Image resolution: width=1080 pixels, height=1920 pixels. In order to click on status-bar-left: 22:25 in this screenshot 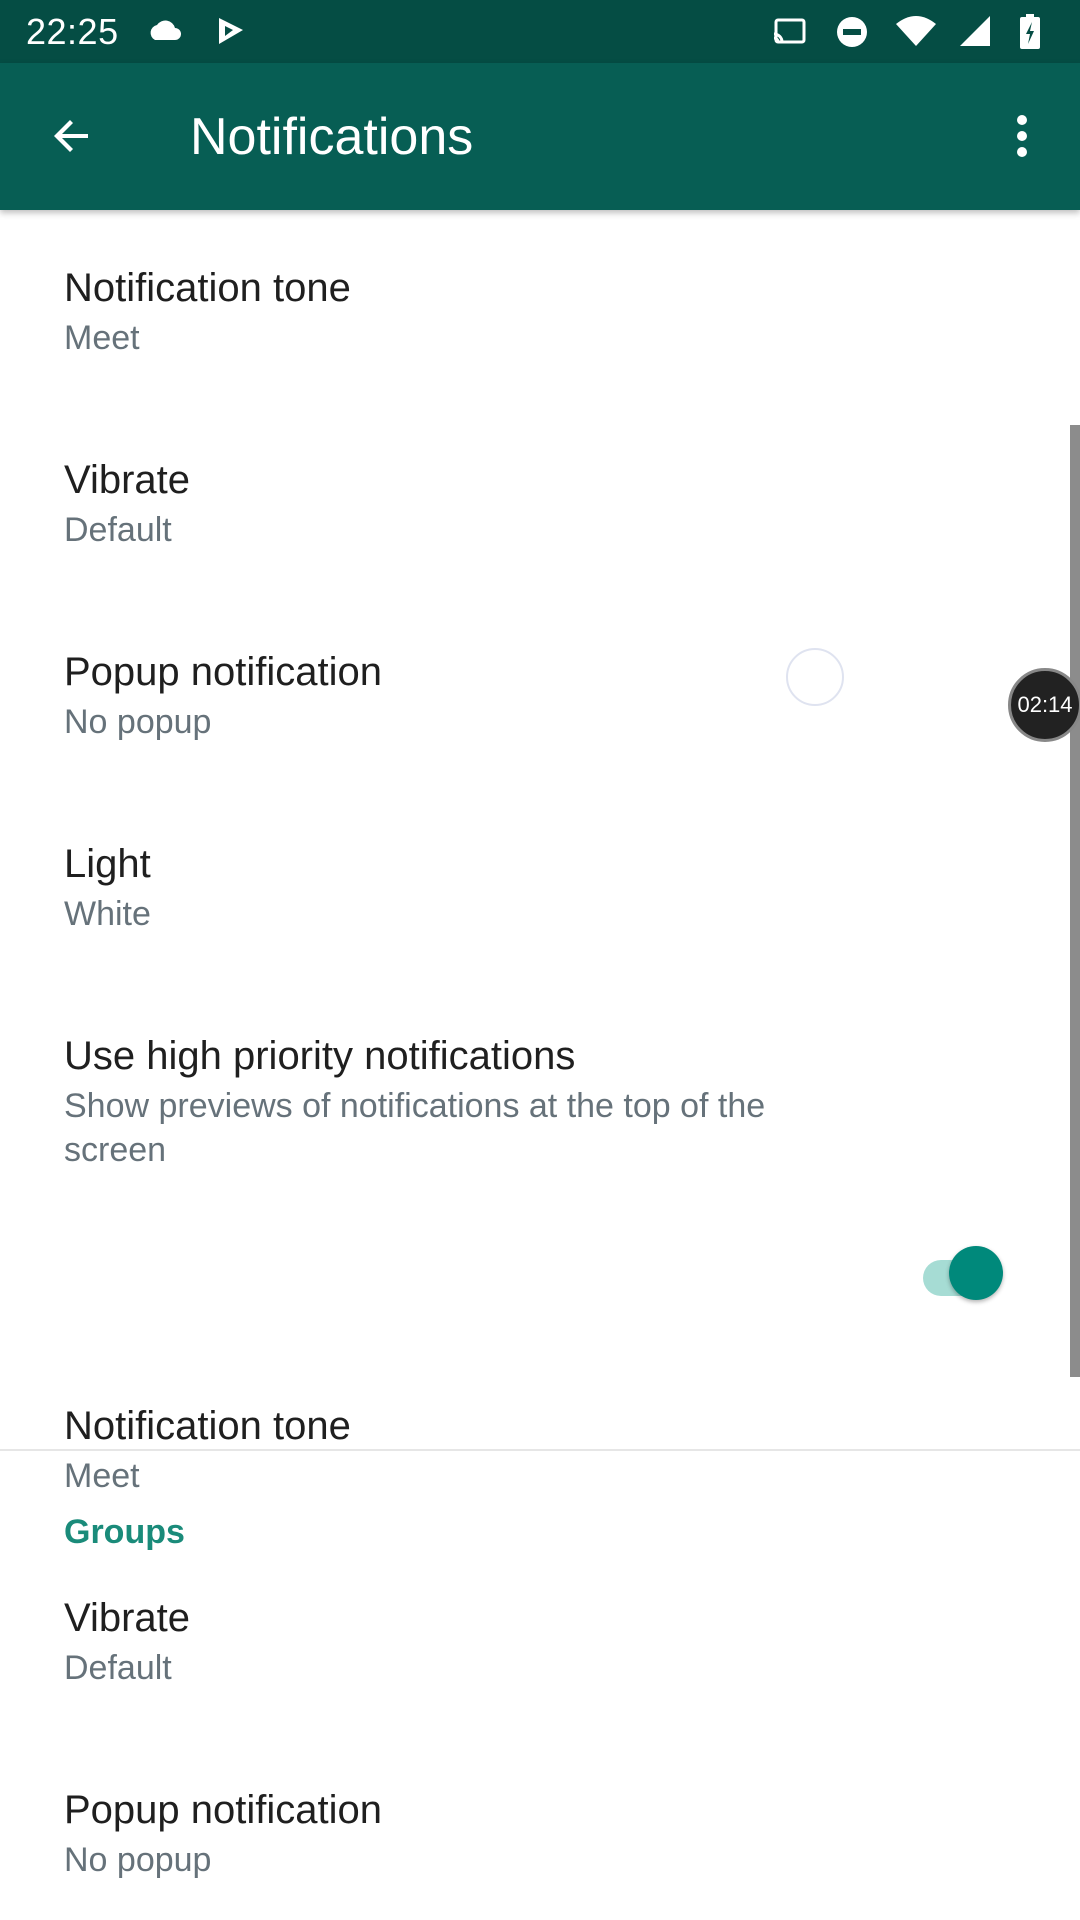, I will do `click(138, 32)`.